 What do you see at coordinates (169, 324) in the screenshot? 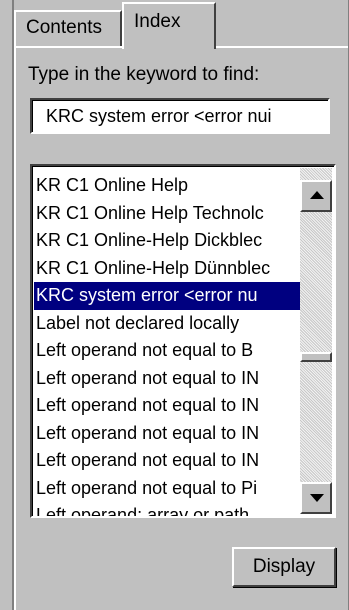
I see `list-item: Label not declared locally` at bounding box center [169, 324].